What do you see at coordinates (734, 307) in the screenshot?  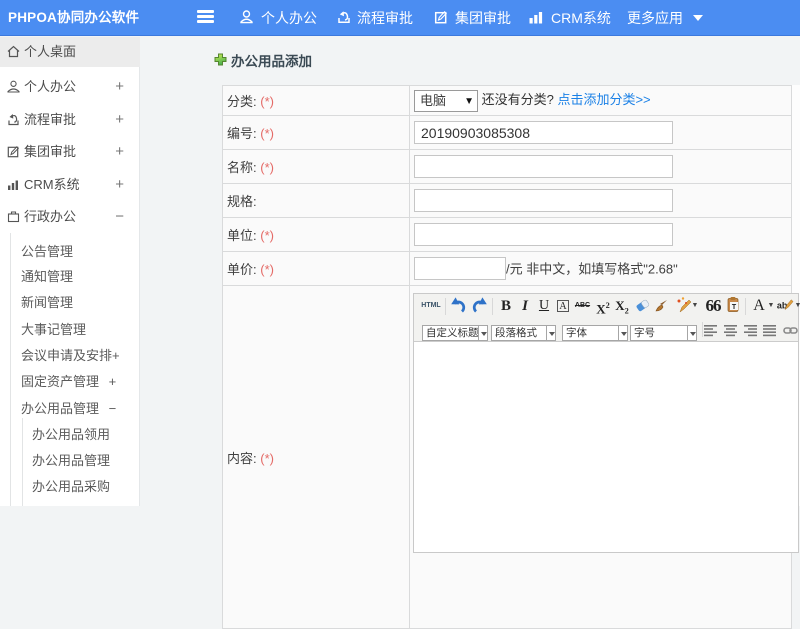 I see `svg-text: T` at bounding box center [734, 307].